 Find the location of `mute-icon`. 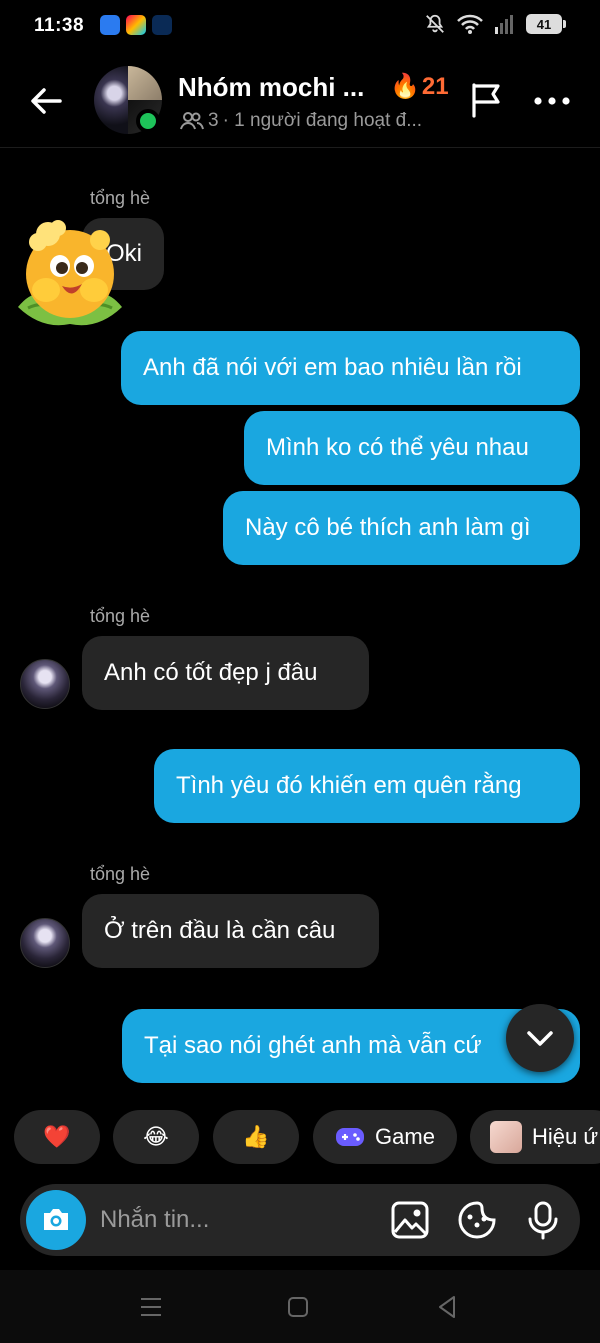

mute-icon is located at coordinates (435, 23).